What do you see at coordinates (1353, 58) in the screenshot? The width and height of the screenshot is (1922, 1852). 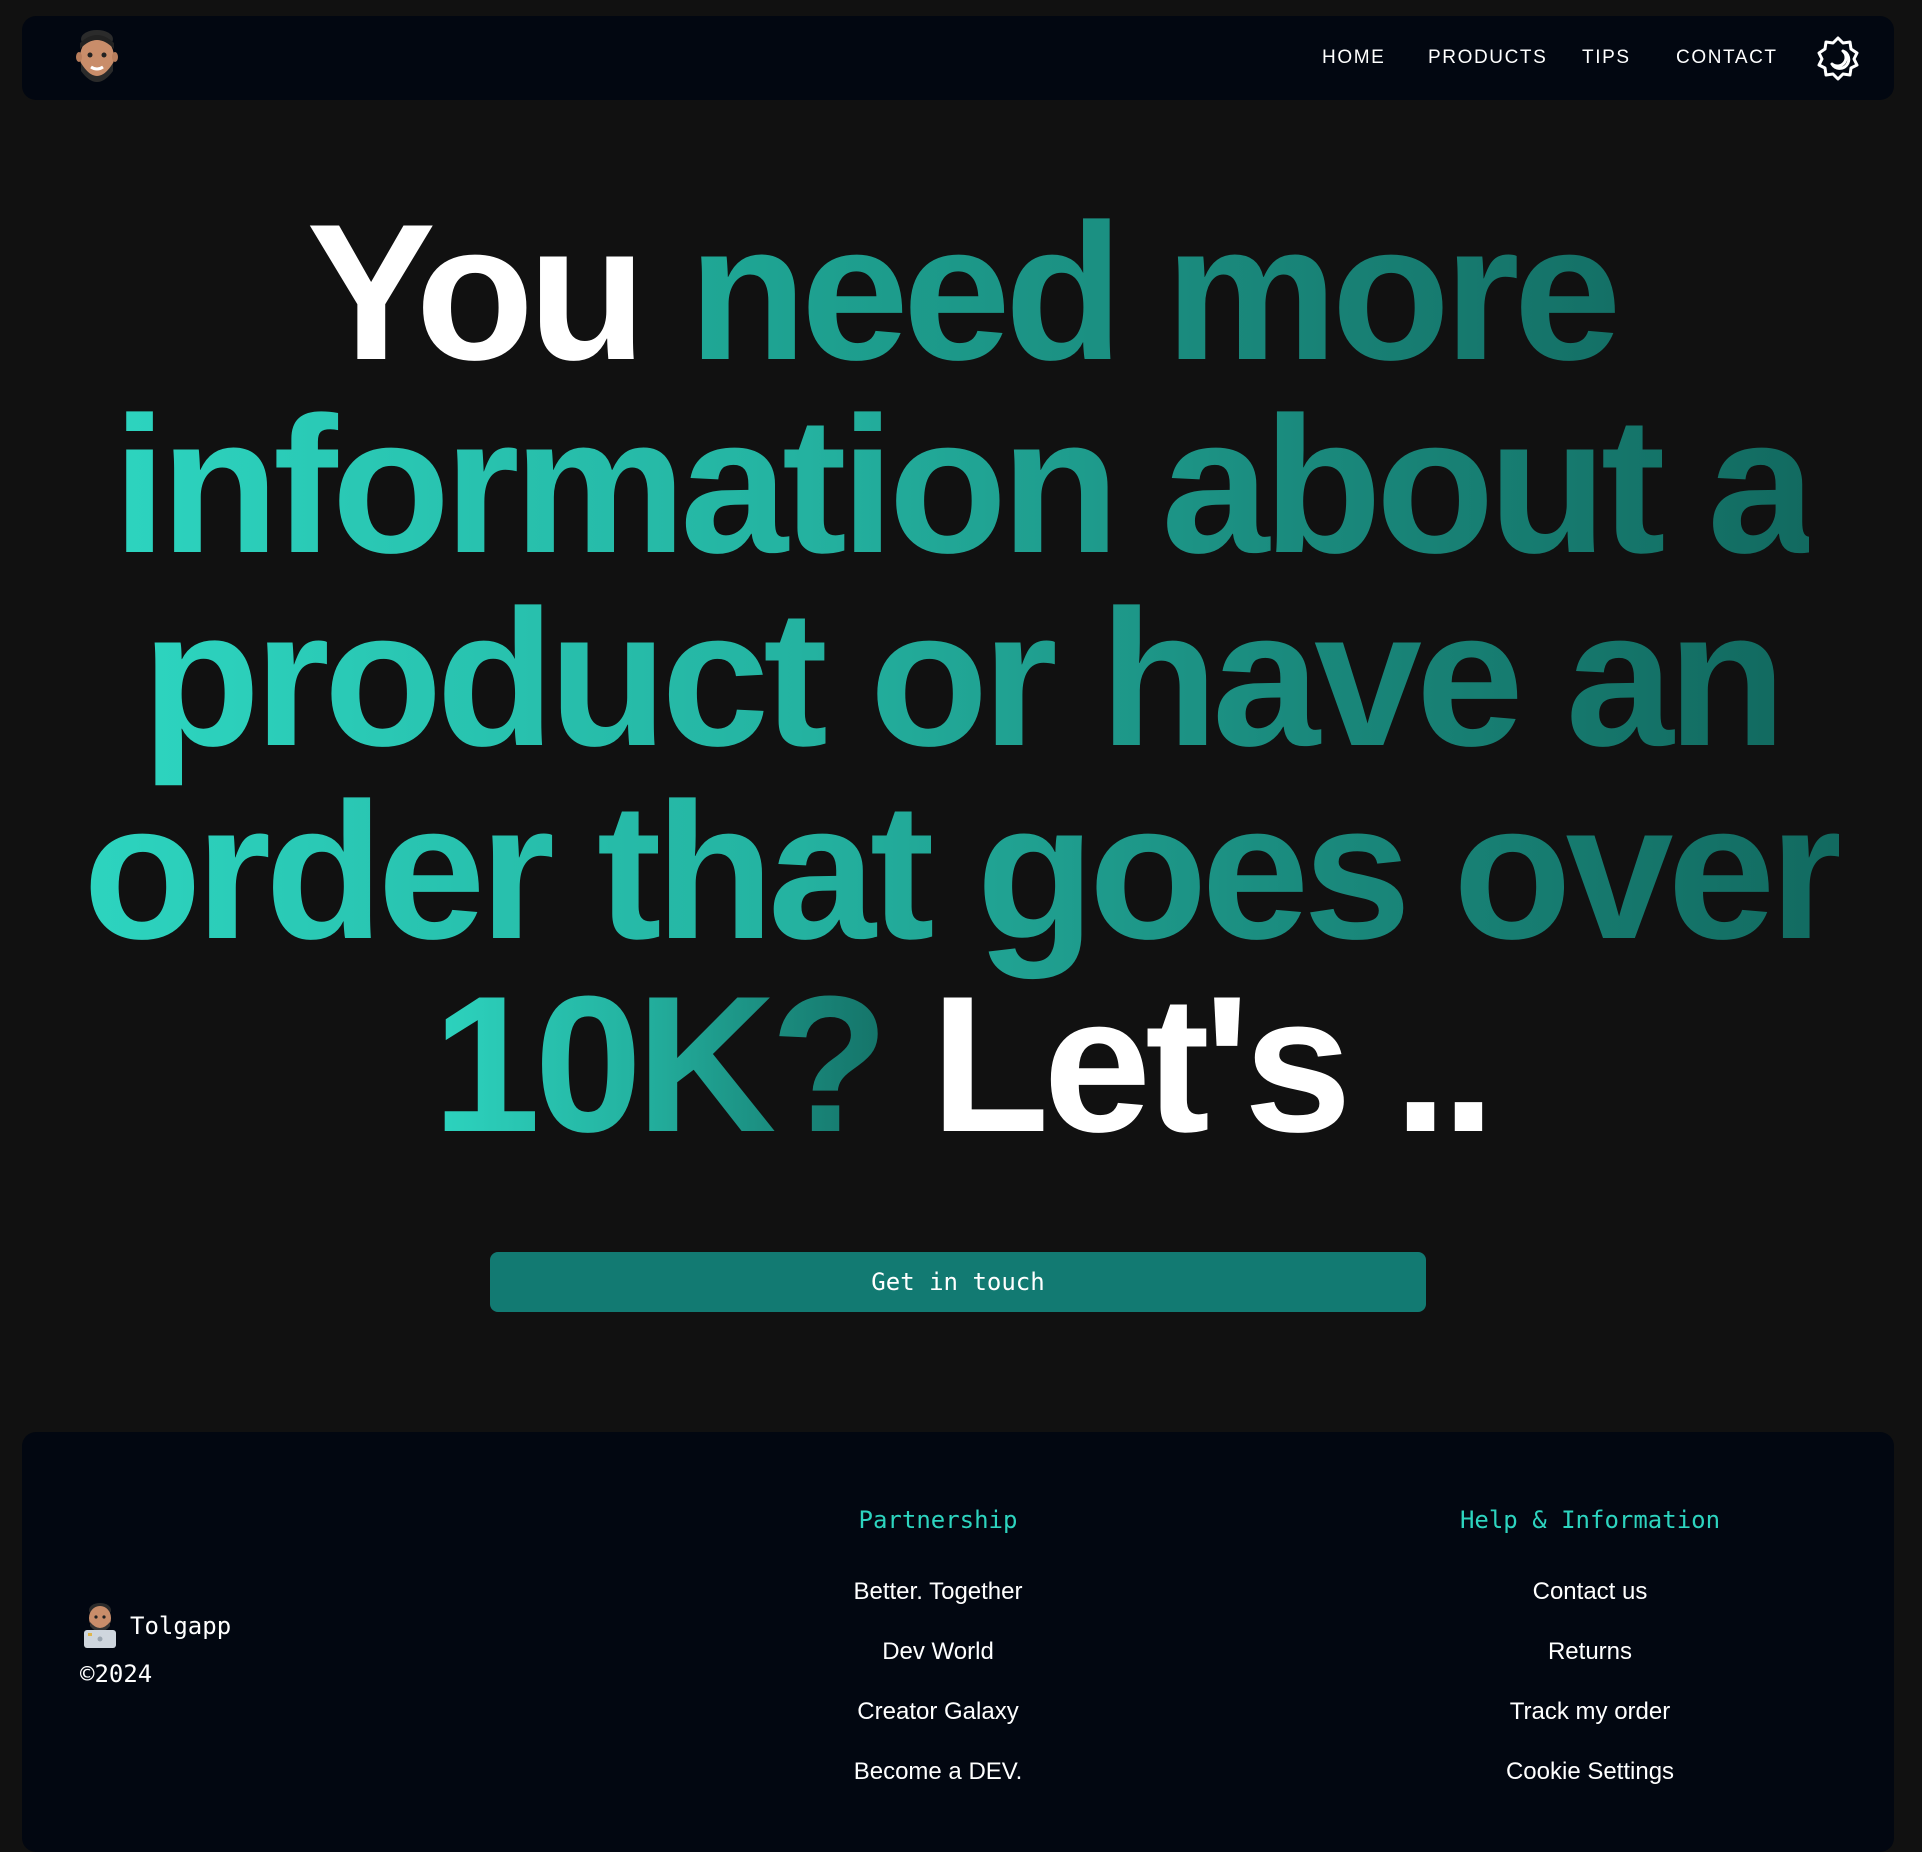 I see `nav-home-link: HOME` at bounding box center [1353, 58].